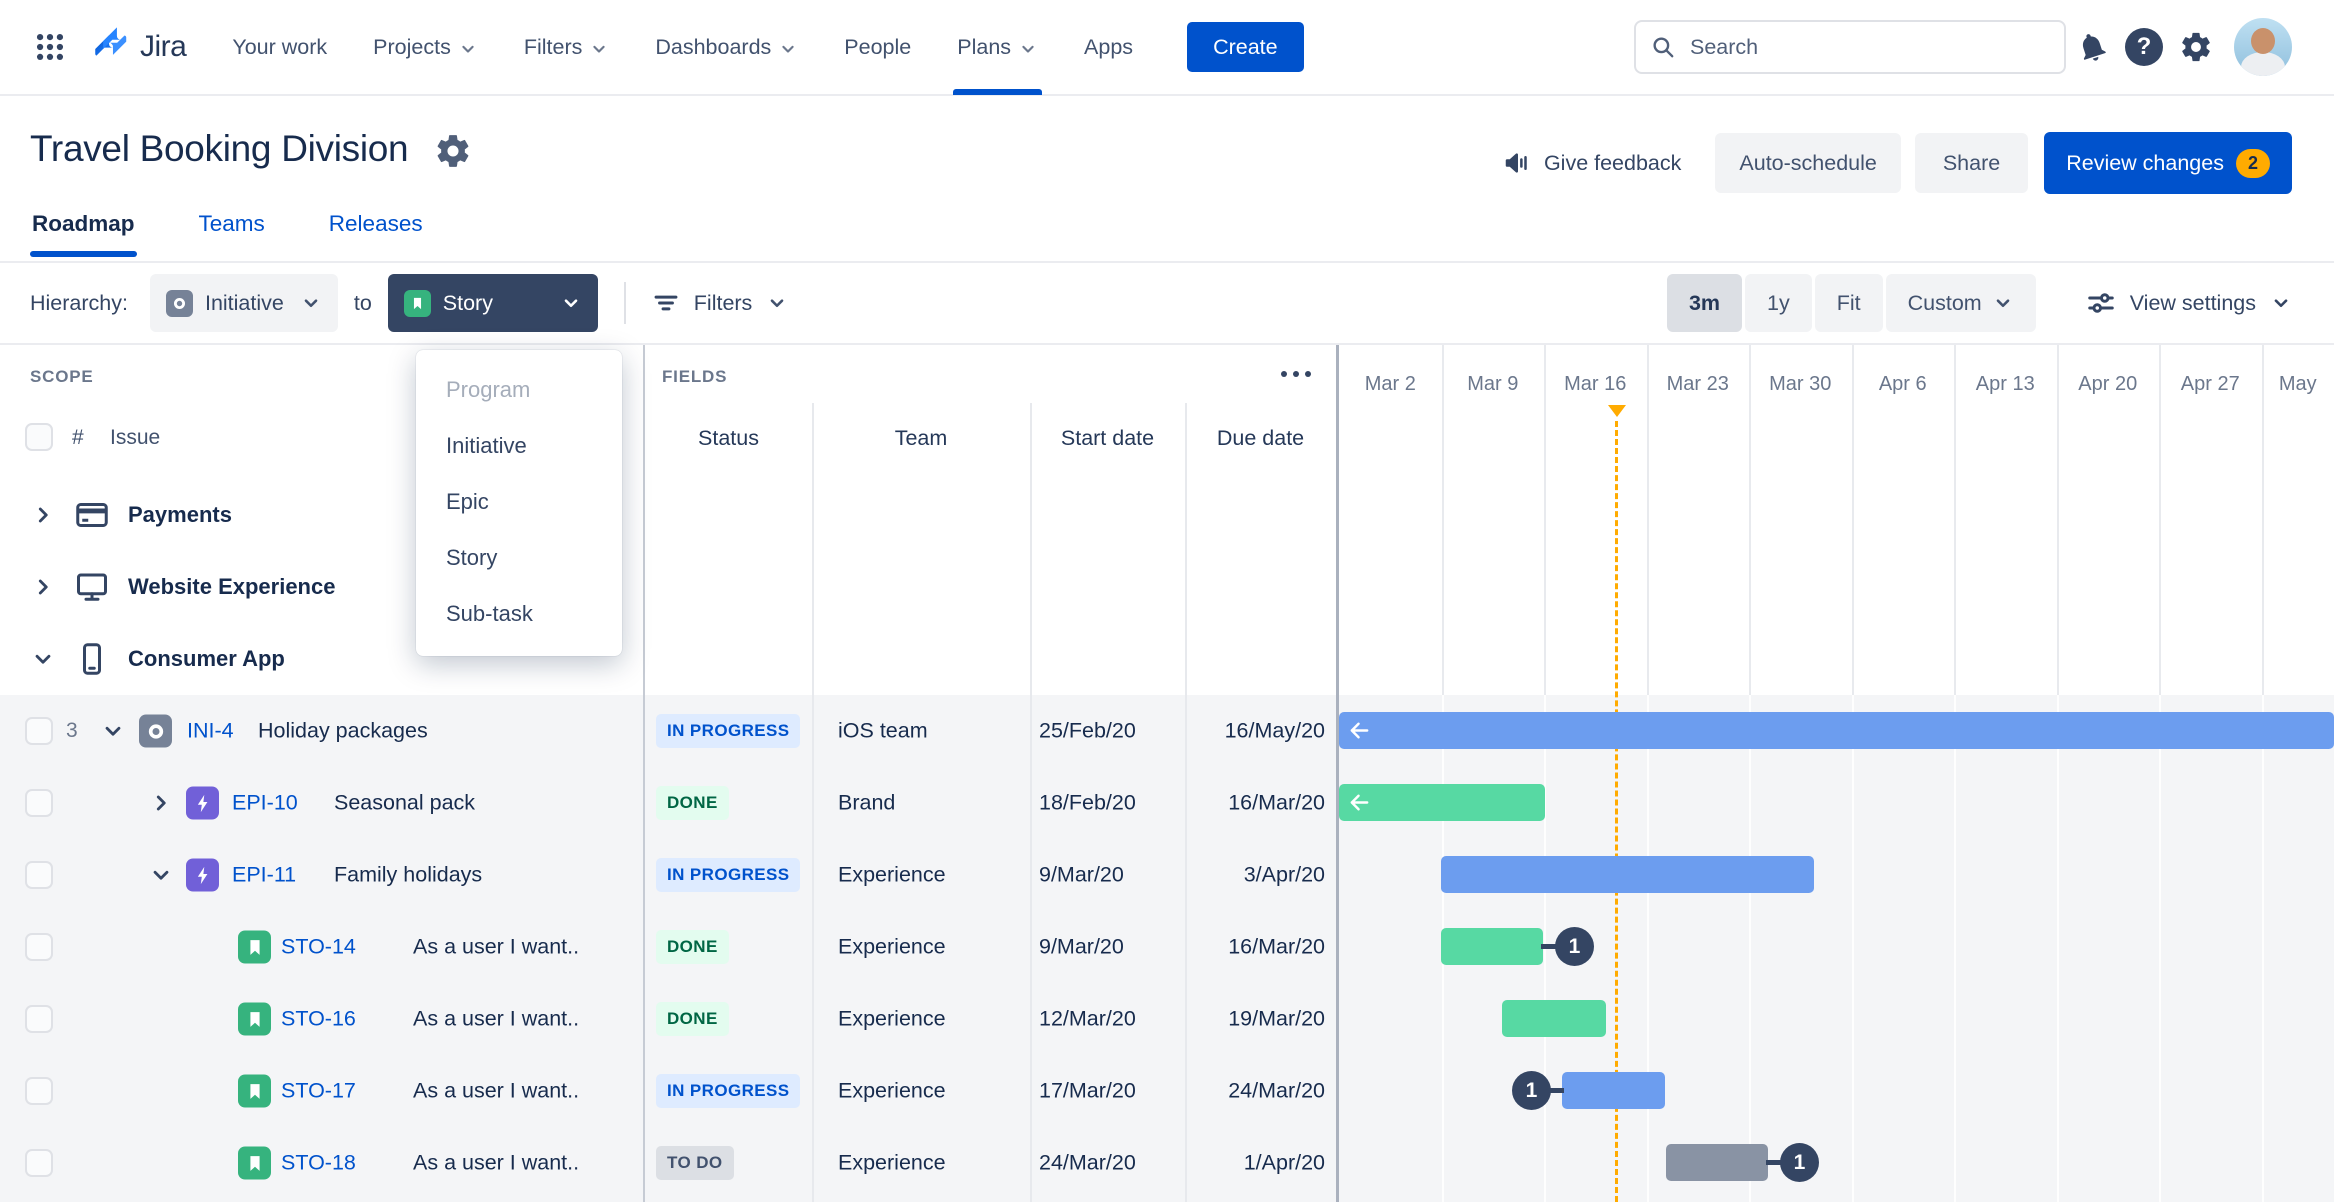 The image size is (2334, 1202). I want to click on scope-fields-divider, so click(644, 773).